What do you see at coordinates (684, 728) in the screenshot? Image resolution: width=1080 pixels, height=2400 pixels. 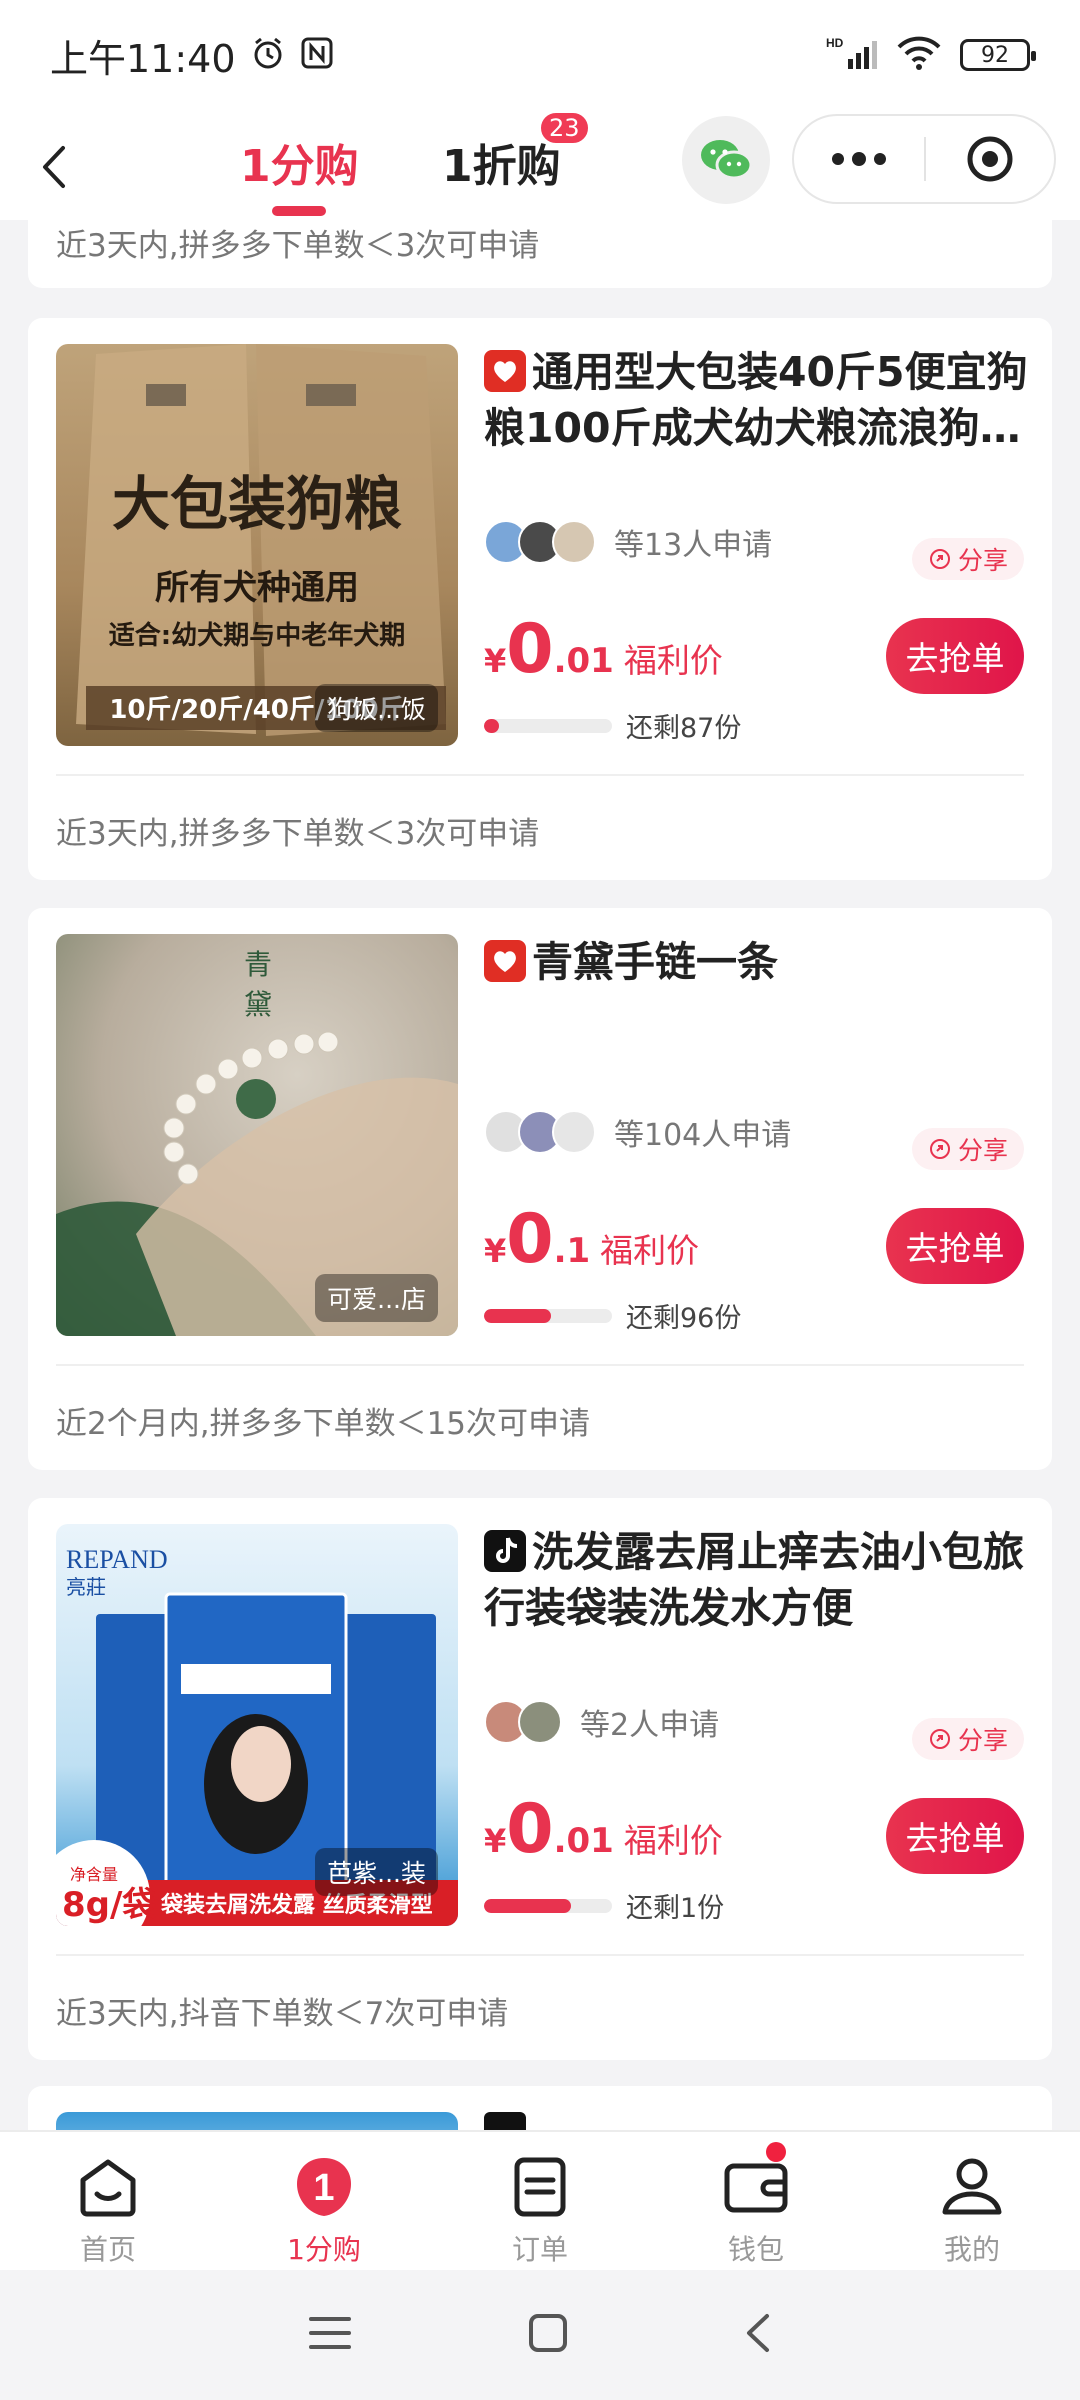 I see `remaining-stock: 还剩87份` at bounding box center [684, 728].